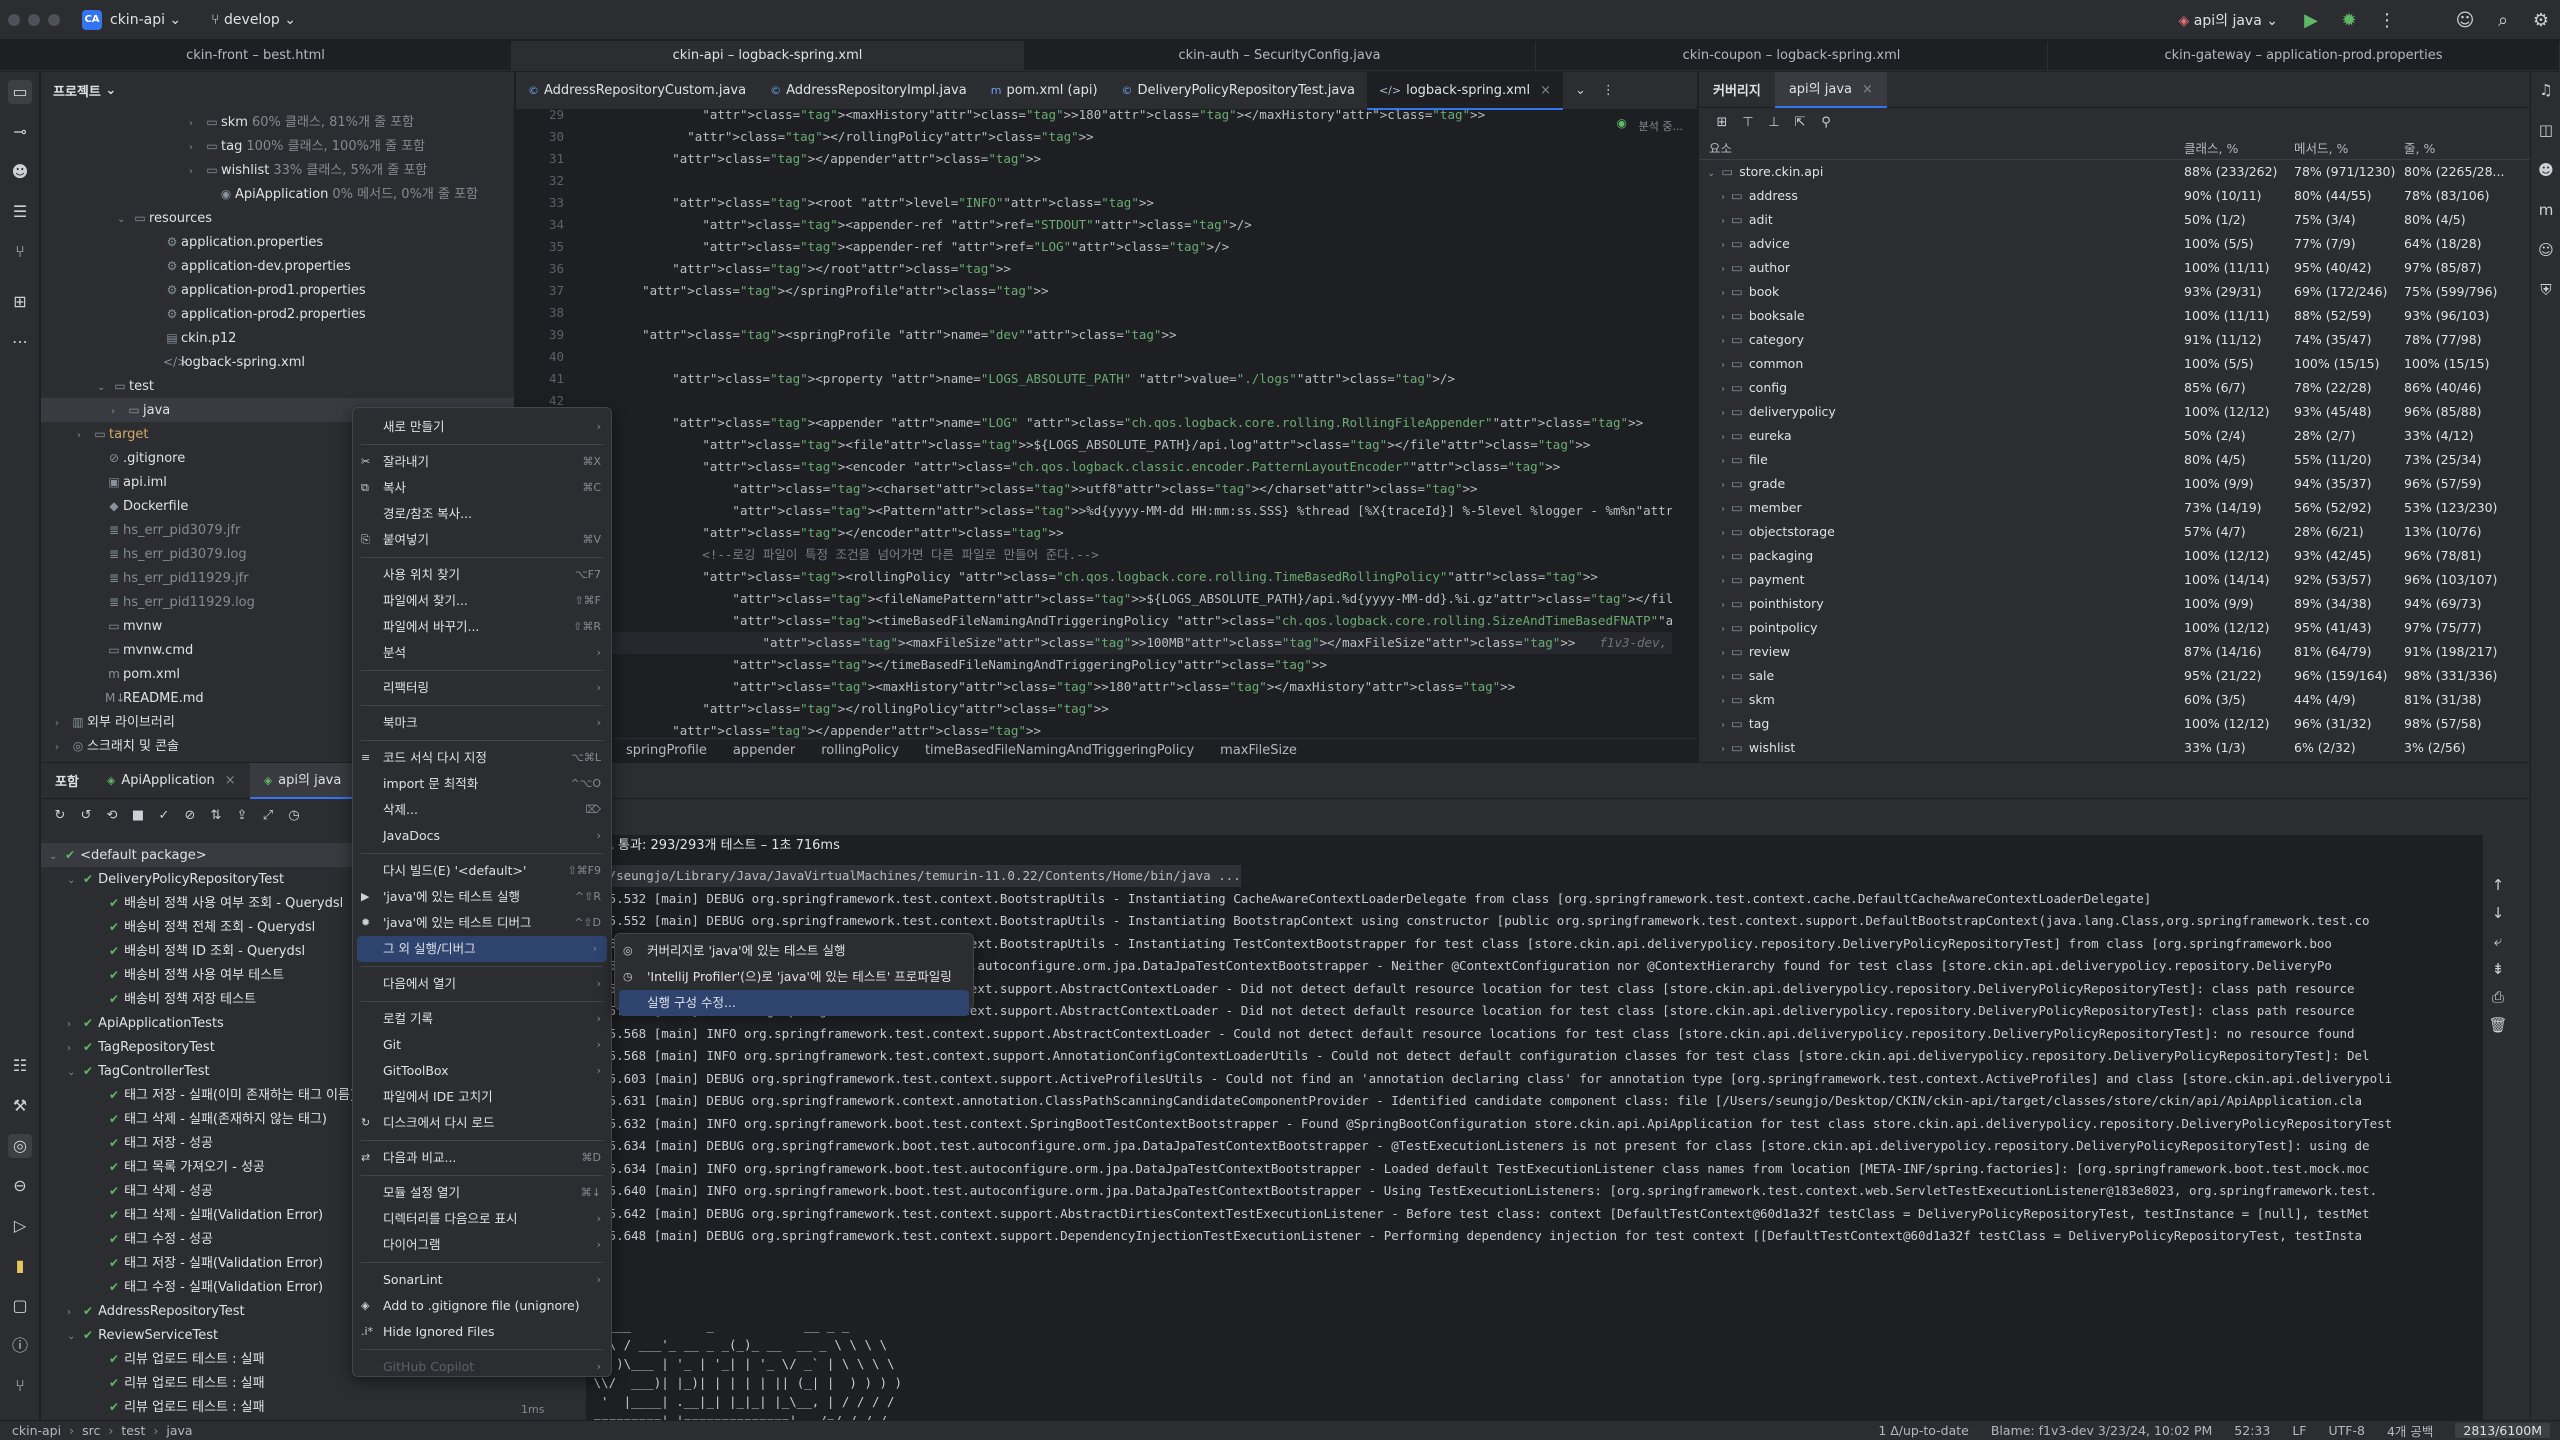 The image size is (2560, 1440). What do you see at coordinates (277, 242) in the screenshot?
I see `project-tree-item: ⚙ application.properties` at bounding box center [277, 242].